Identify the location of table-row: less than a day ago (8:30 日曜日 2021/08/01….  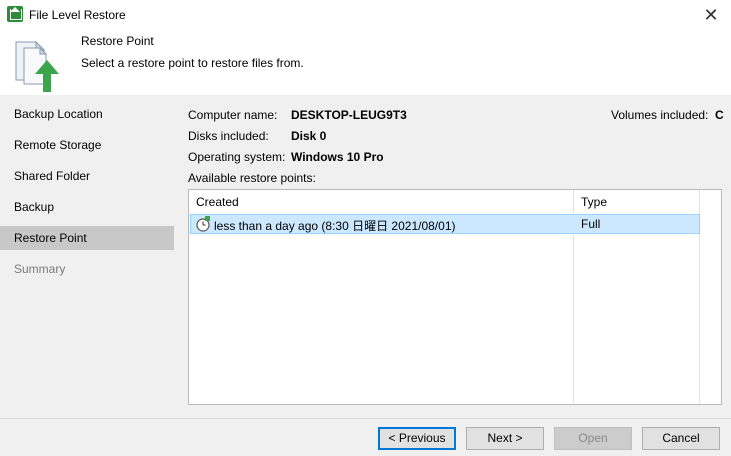
(445, 224).